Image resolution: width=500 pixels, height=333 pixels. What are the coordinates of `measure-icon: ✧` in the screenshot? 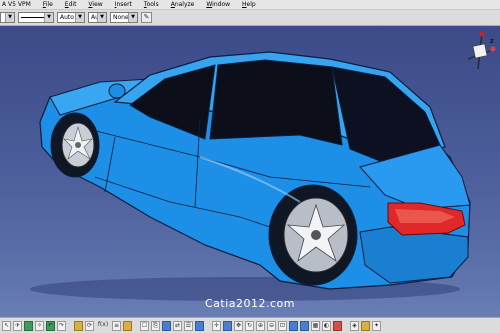 It's located at (39, 325).